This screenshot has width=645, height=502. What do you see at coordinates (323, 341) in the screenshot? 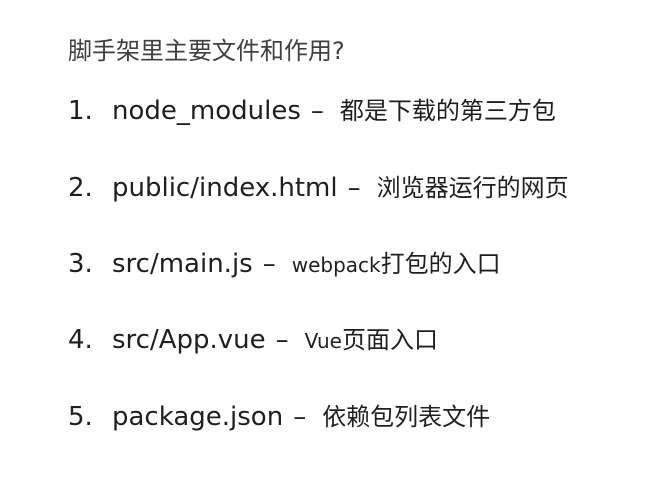
I see `item-desc-prefix: Vue` at bounding box center [323, 341].